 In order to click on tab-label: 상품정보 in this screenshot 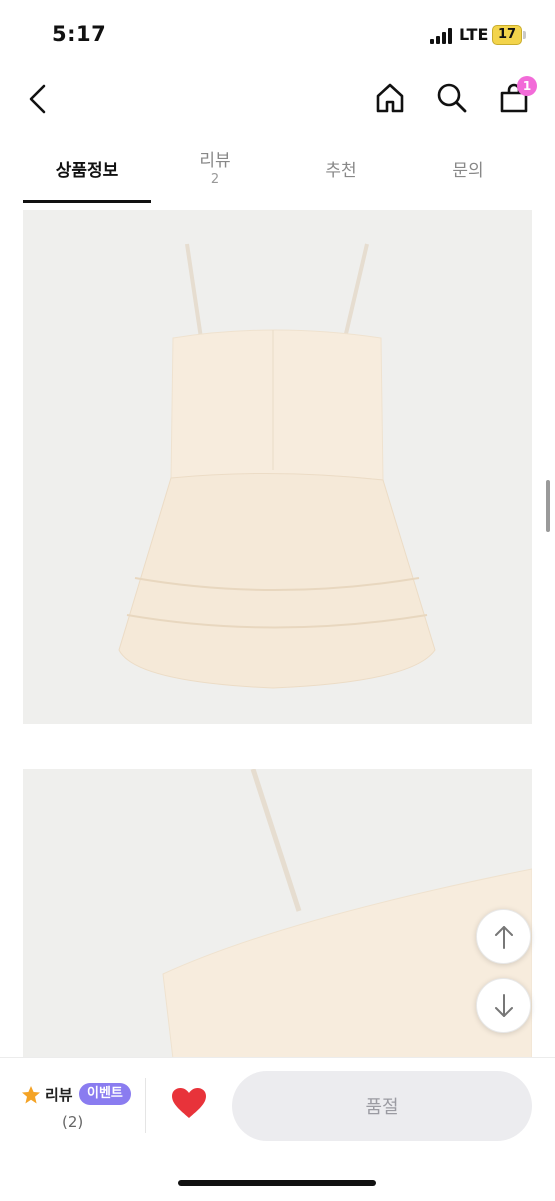, I will do `click(87, 171)`.